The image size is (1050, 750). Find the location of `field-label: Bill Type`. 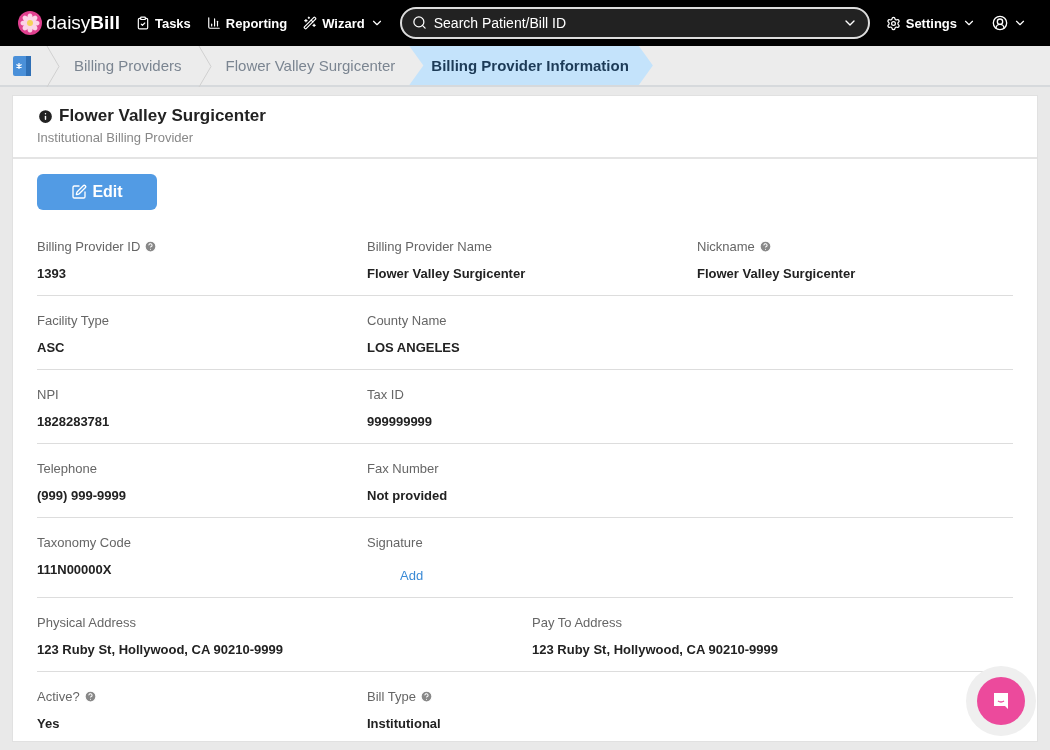

field-label: Bill Type is located at coordinates (391, 696).